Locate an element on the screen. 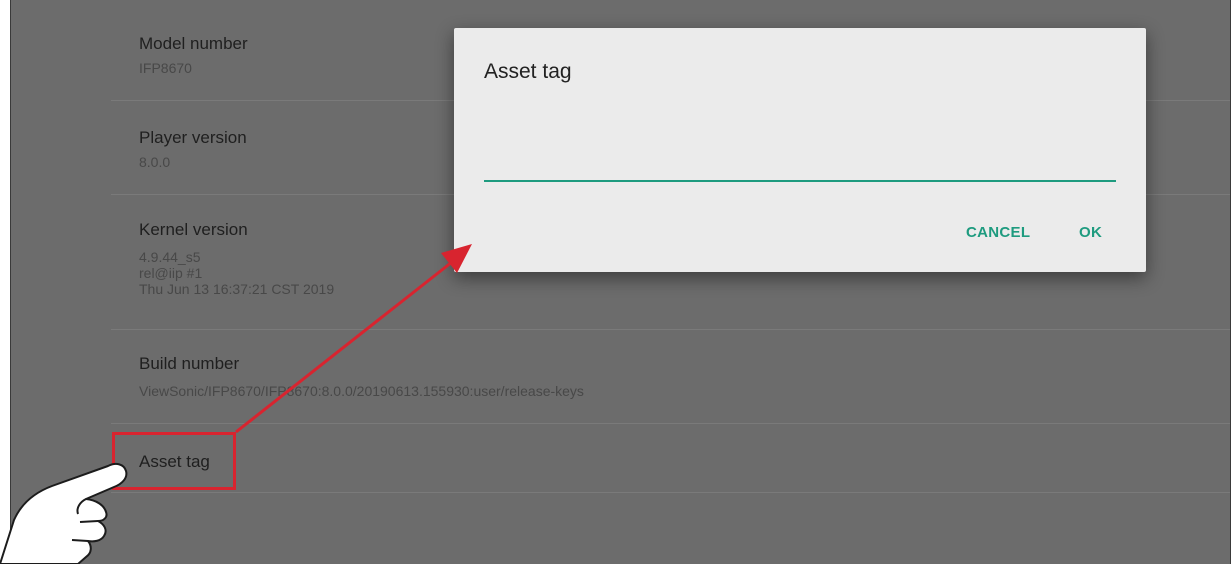  arrow-annotation is located at coordinates (353, 339).